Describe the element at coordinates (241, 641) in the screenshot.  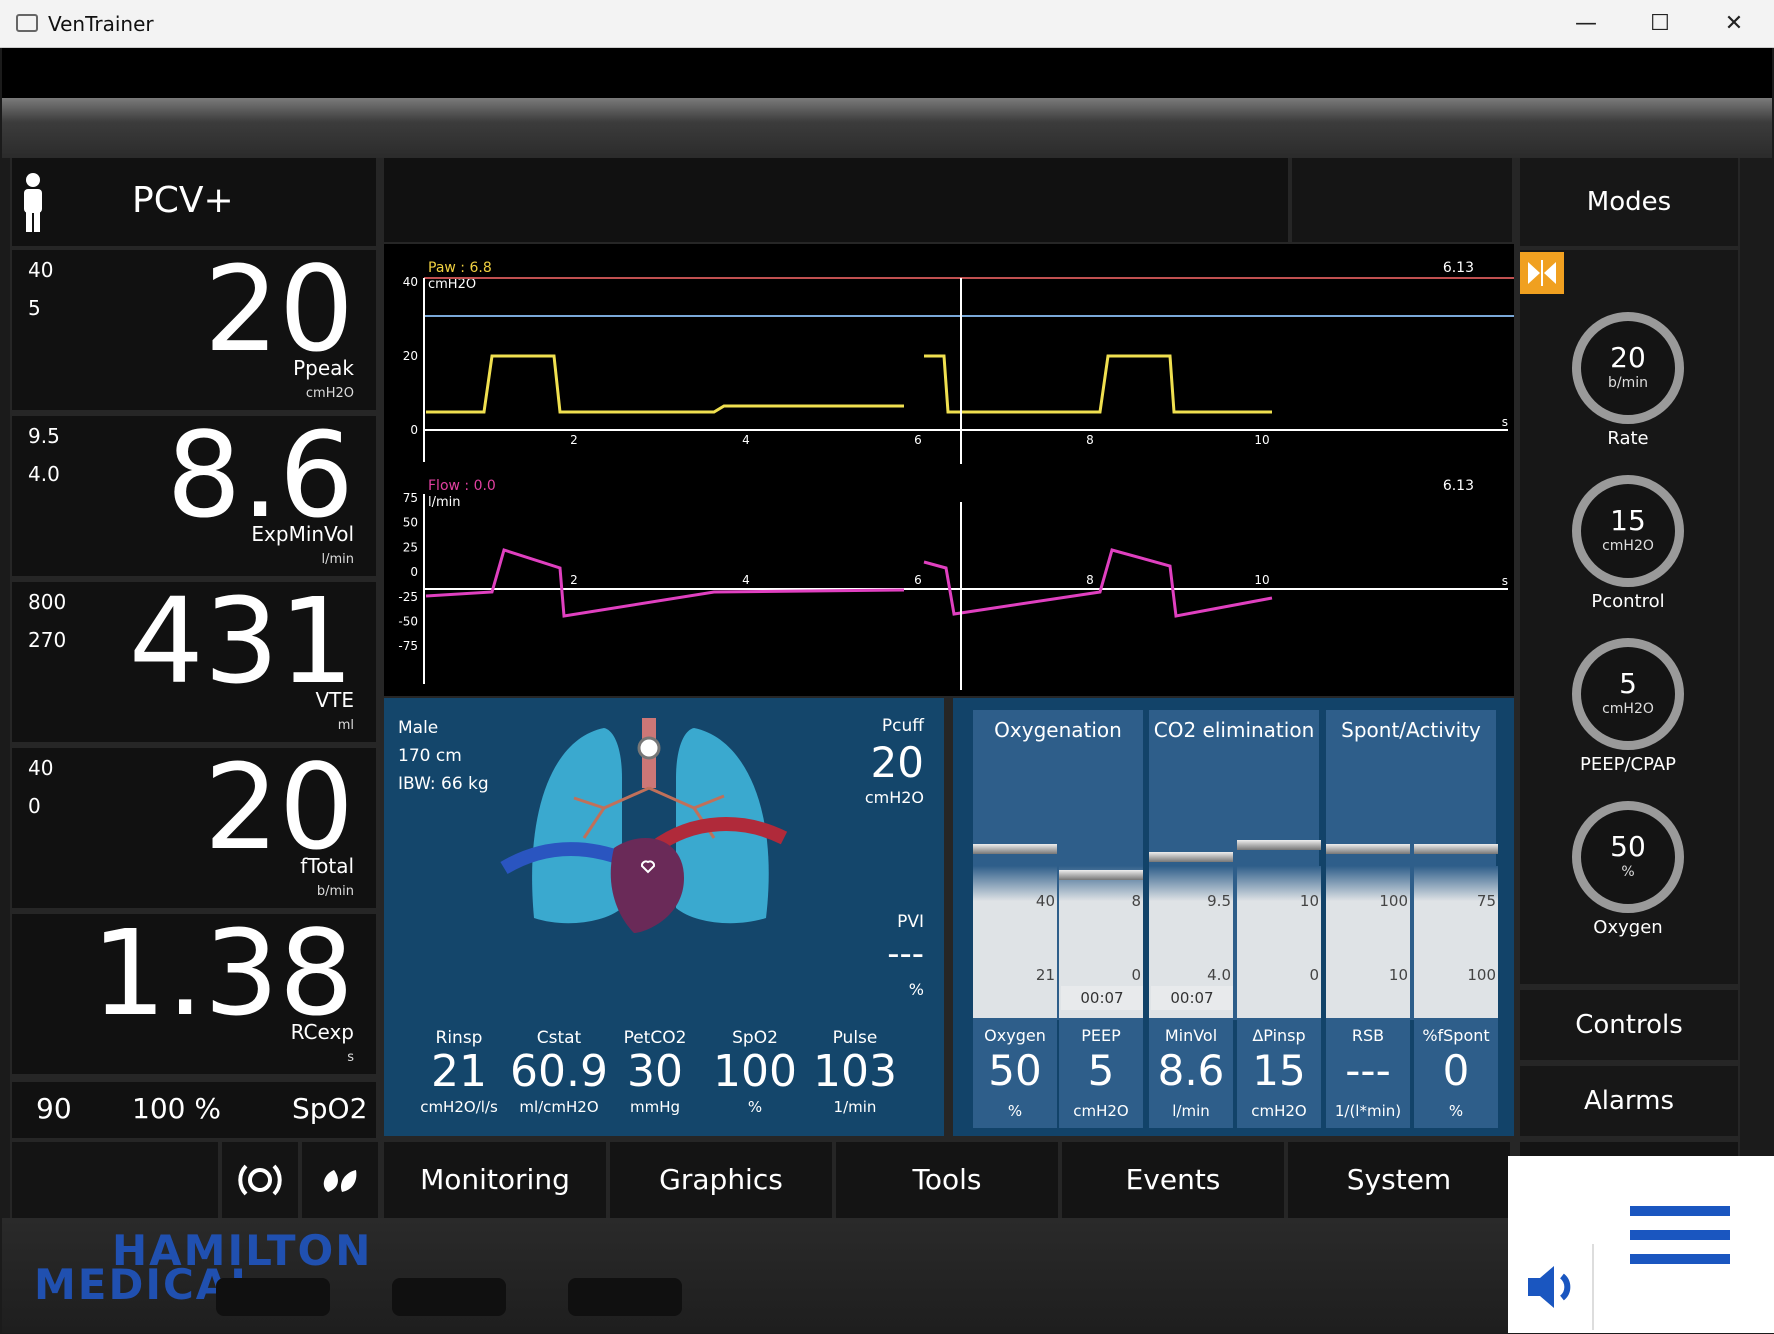
I see `param-value: 431` at that location.